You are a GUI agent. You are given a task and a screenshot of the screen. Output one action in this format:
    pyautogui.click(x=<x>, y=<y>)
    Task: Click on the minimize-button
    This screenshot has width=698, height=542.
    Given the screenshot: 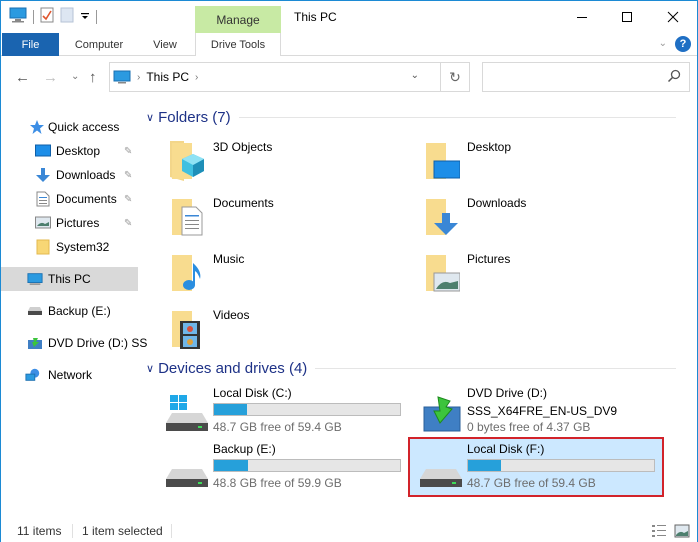 What is the action you would take?
    pyautogui.click(x=582, y=17)
    